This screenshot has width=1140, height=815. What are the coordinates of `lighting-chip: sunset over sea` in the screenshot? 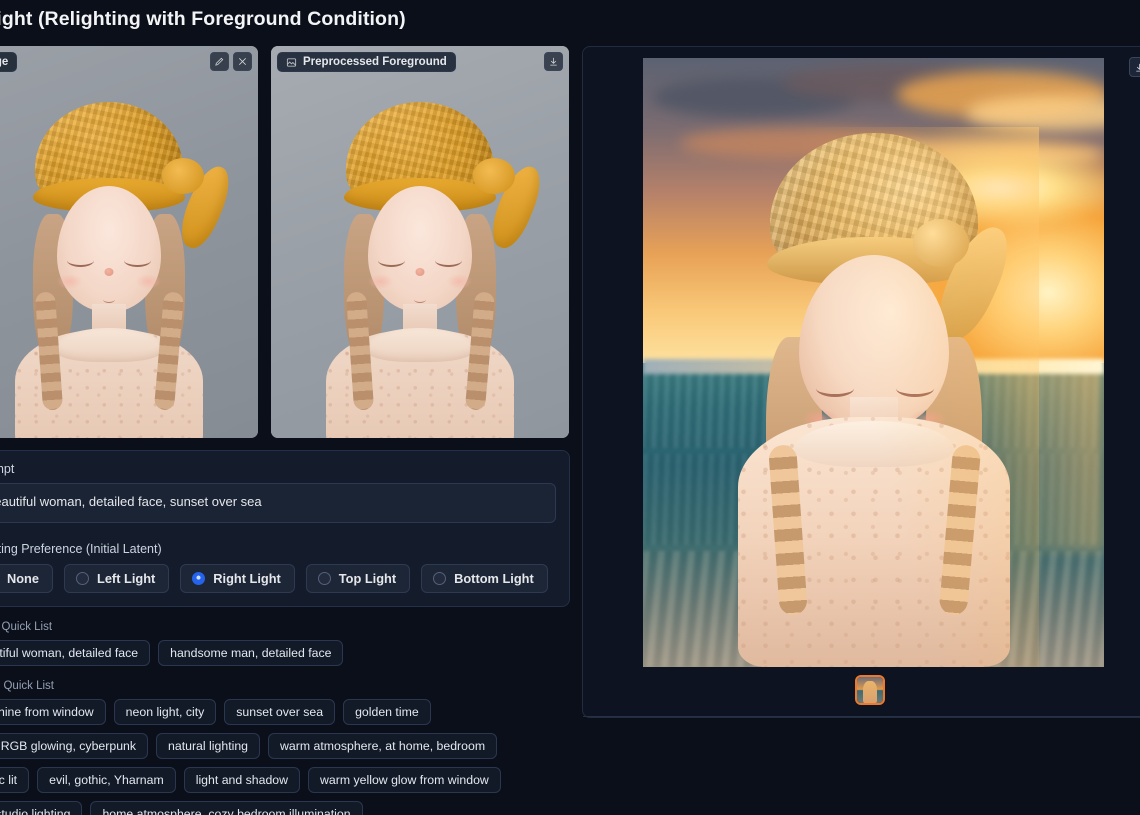 It's located at (280, 712).